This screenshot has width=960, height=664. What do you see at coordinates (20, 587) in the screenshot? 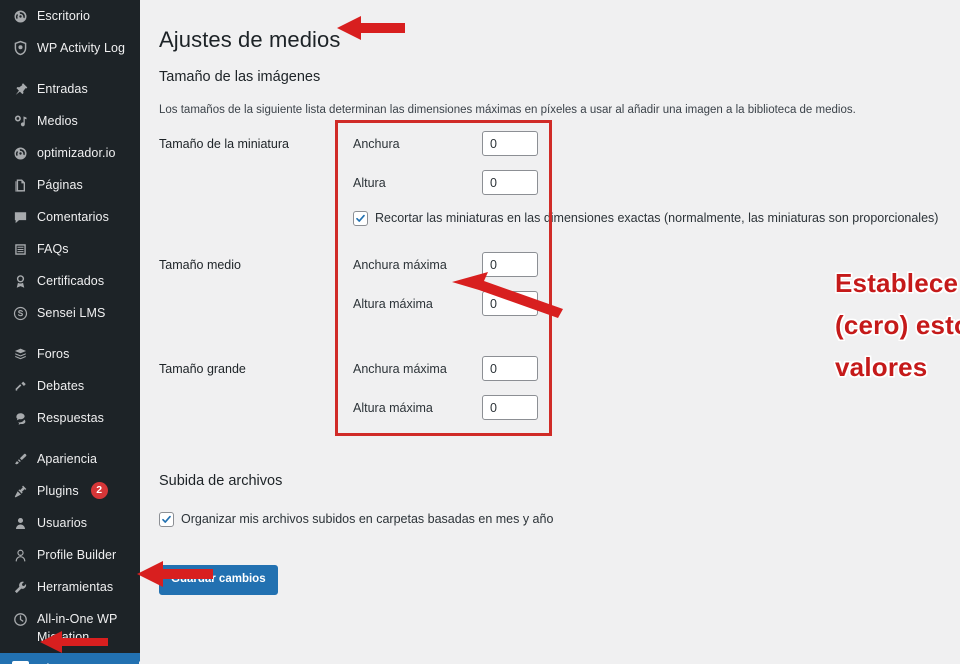
I see `wrench-icon` at bounding box center [20, 587].